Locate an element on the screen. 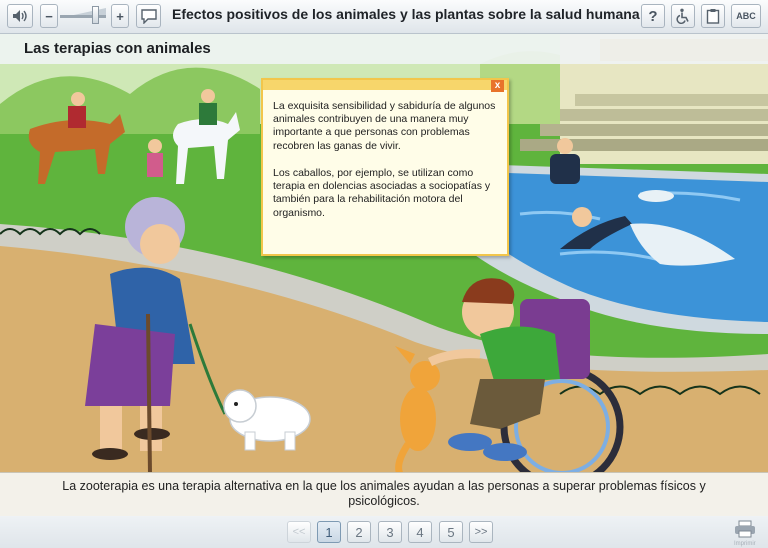  page-button-4: 4 is located at coordinates (420, 532).